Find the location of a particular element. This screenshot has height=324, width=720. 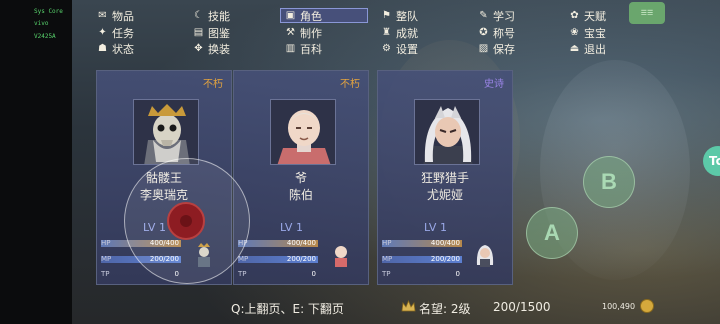

moon-icon: ☾ is located at coordinates (198, 15).